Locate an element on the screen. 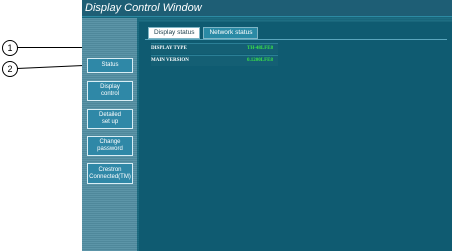 Image resolution: width=452 pixels, height=251 pixels. tab-network-status: Network status is located at coordinates (231, 33).